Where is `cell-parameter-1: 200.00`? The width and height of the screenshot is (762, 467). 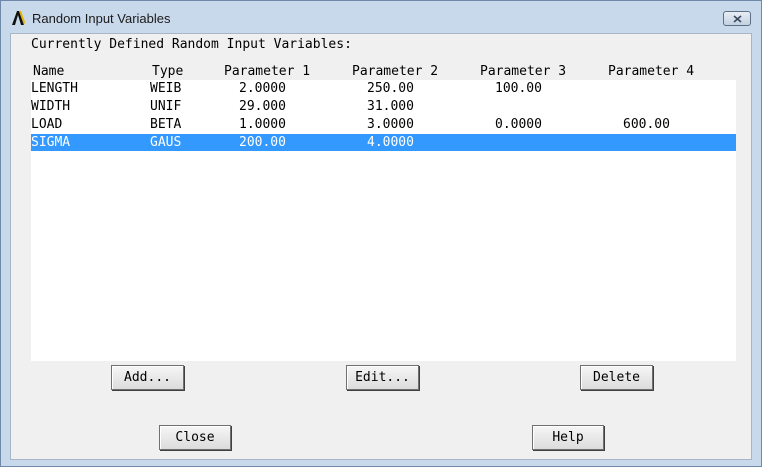
cell-parameter-1: 200.00 is located at coordinates (262, 142).